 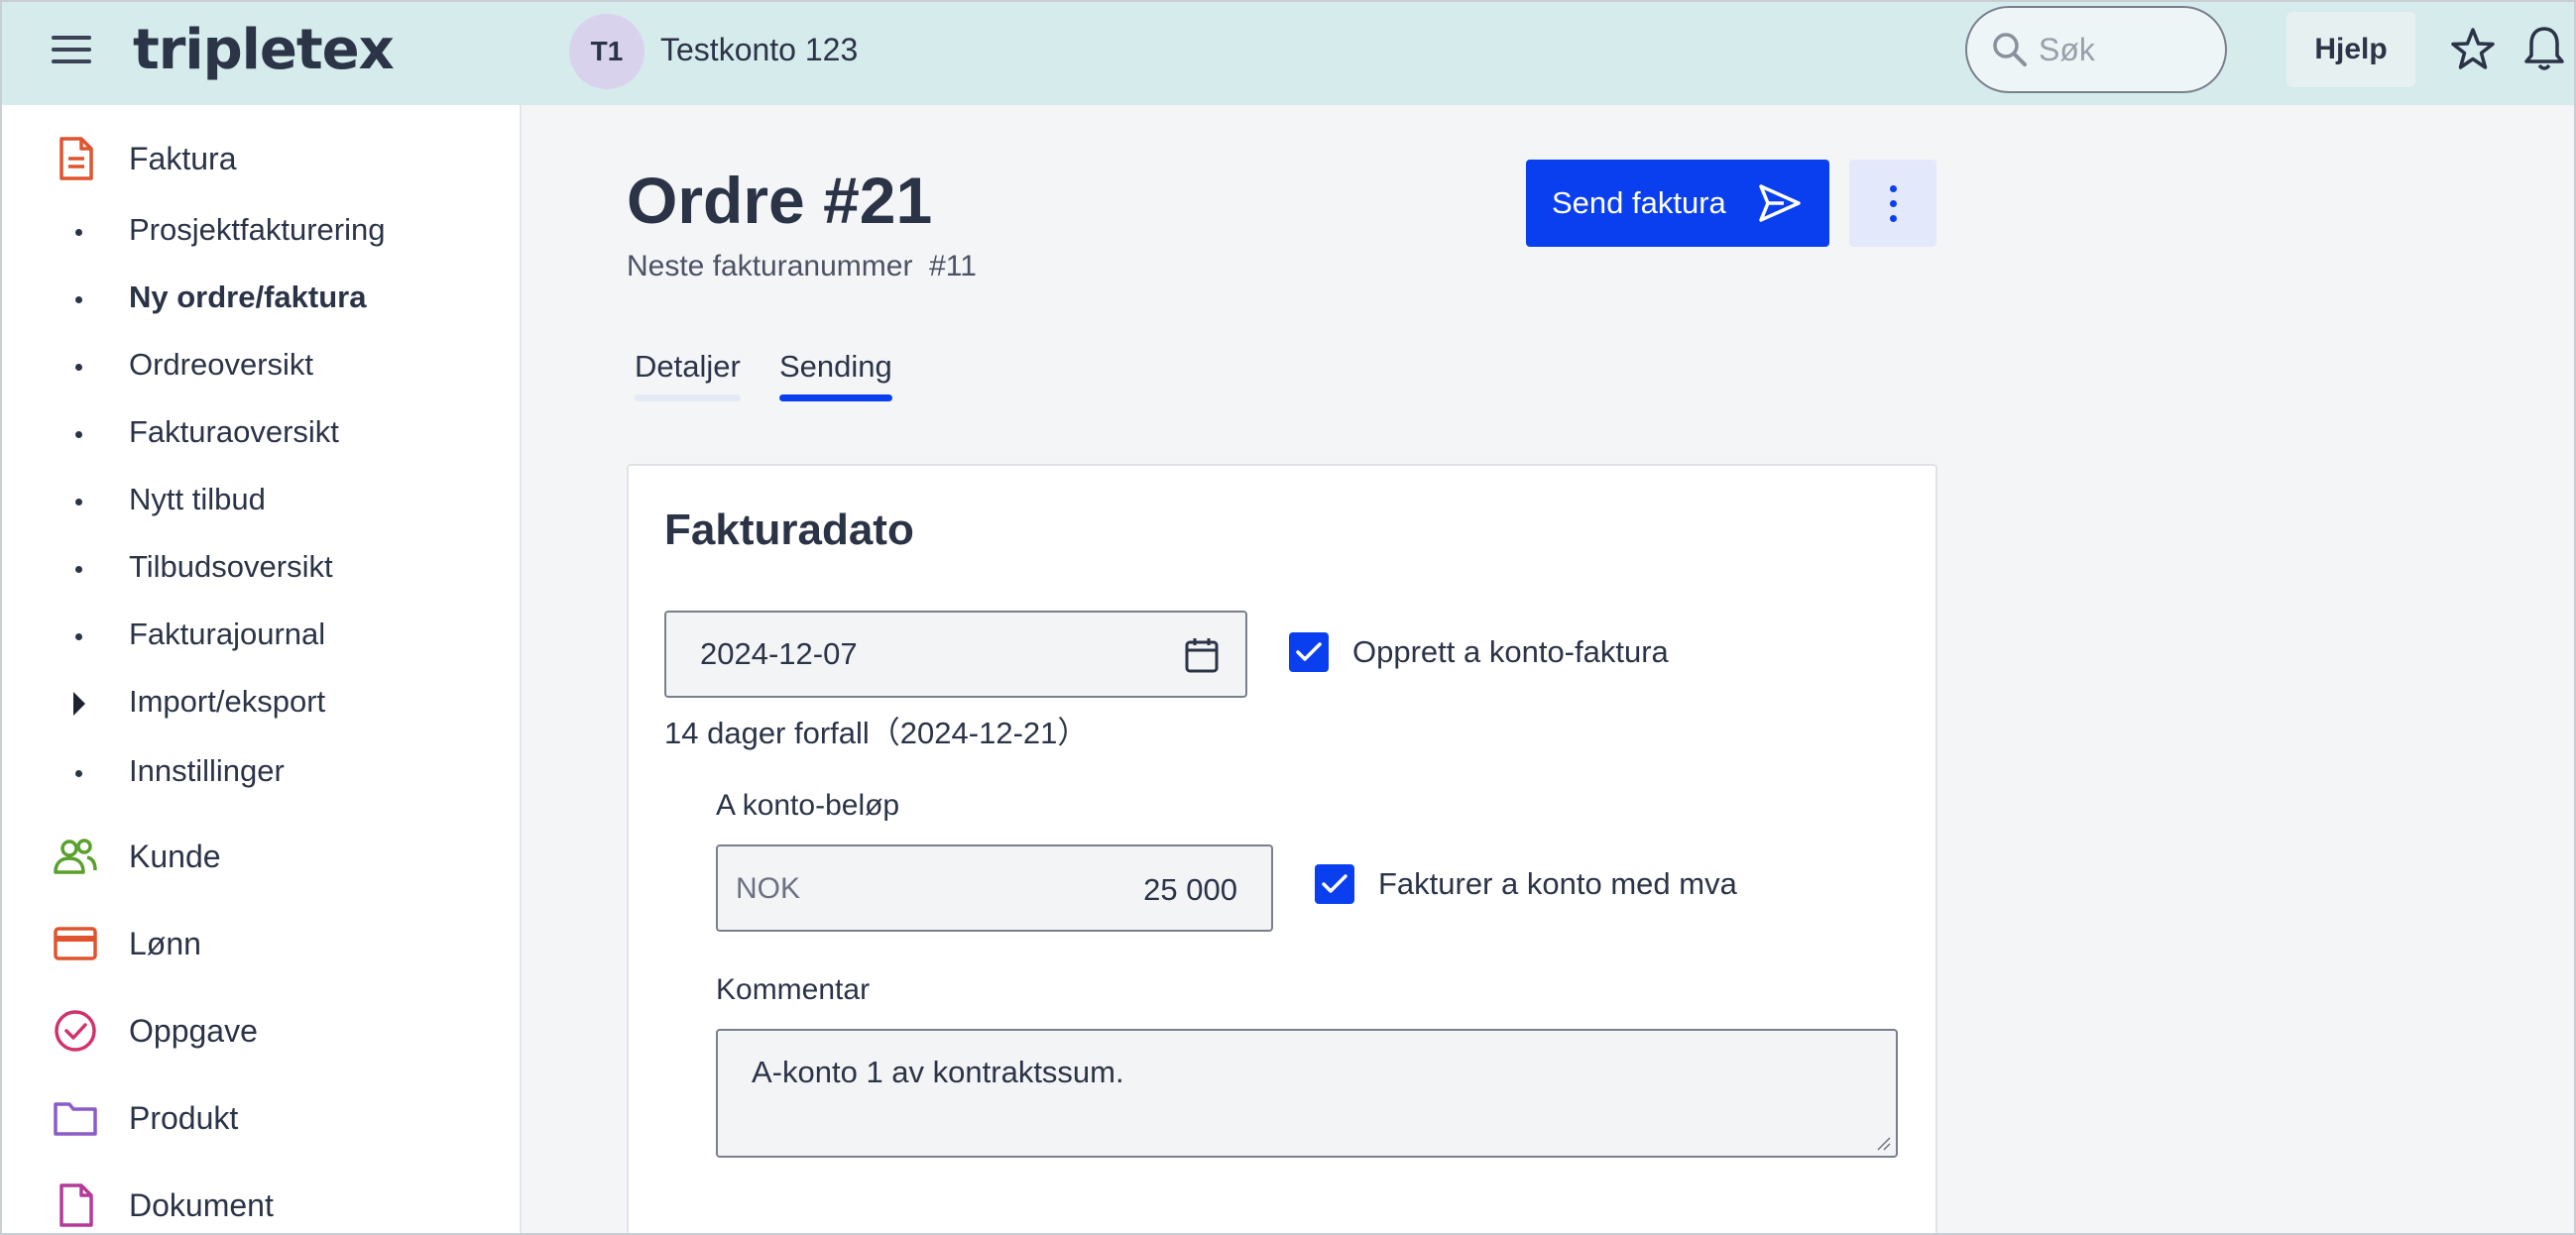 What do you see at coordinates (835, 366) in the screenshot?
I see `tab-label: Sending` at bounding box center [835, 366].